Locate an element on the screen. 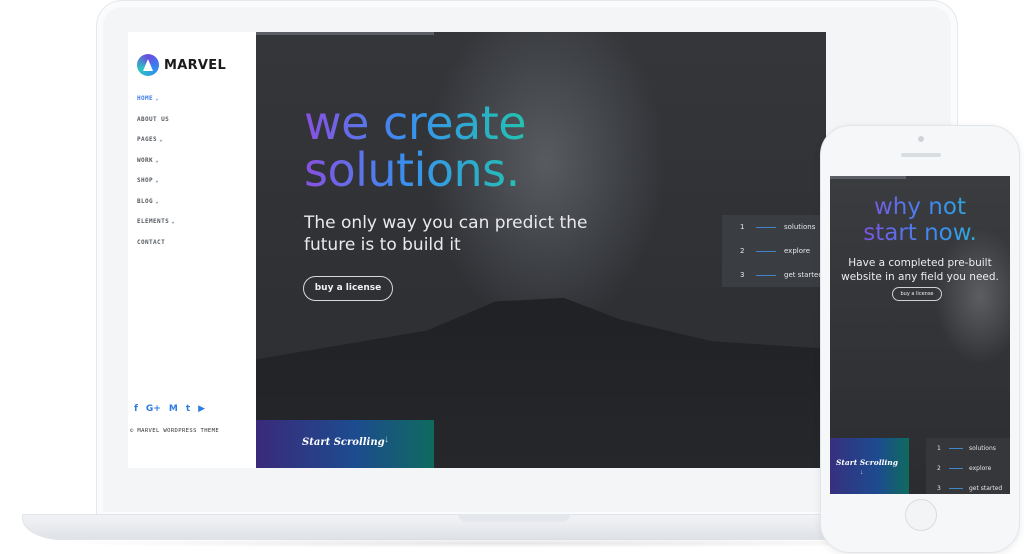  social-links: f G+ M t ▶ is located at coordinates (169, 409).